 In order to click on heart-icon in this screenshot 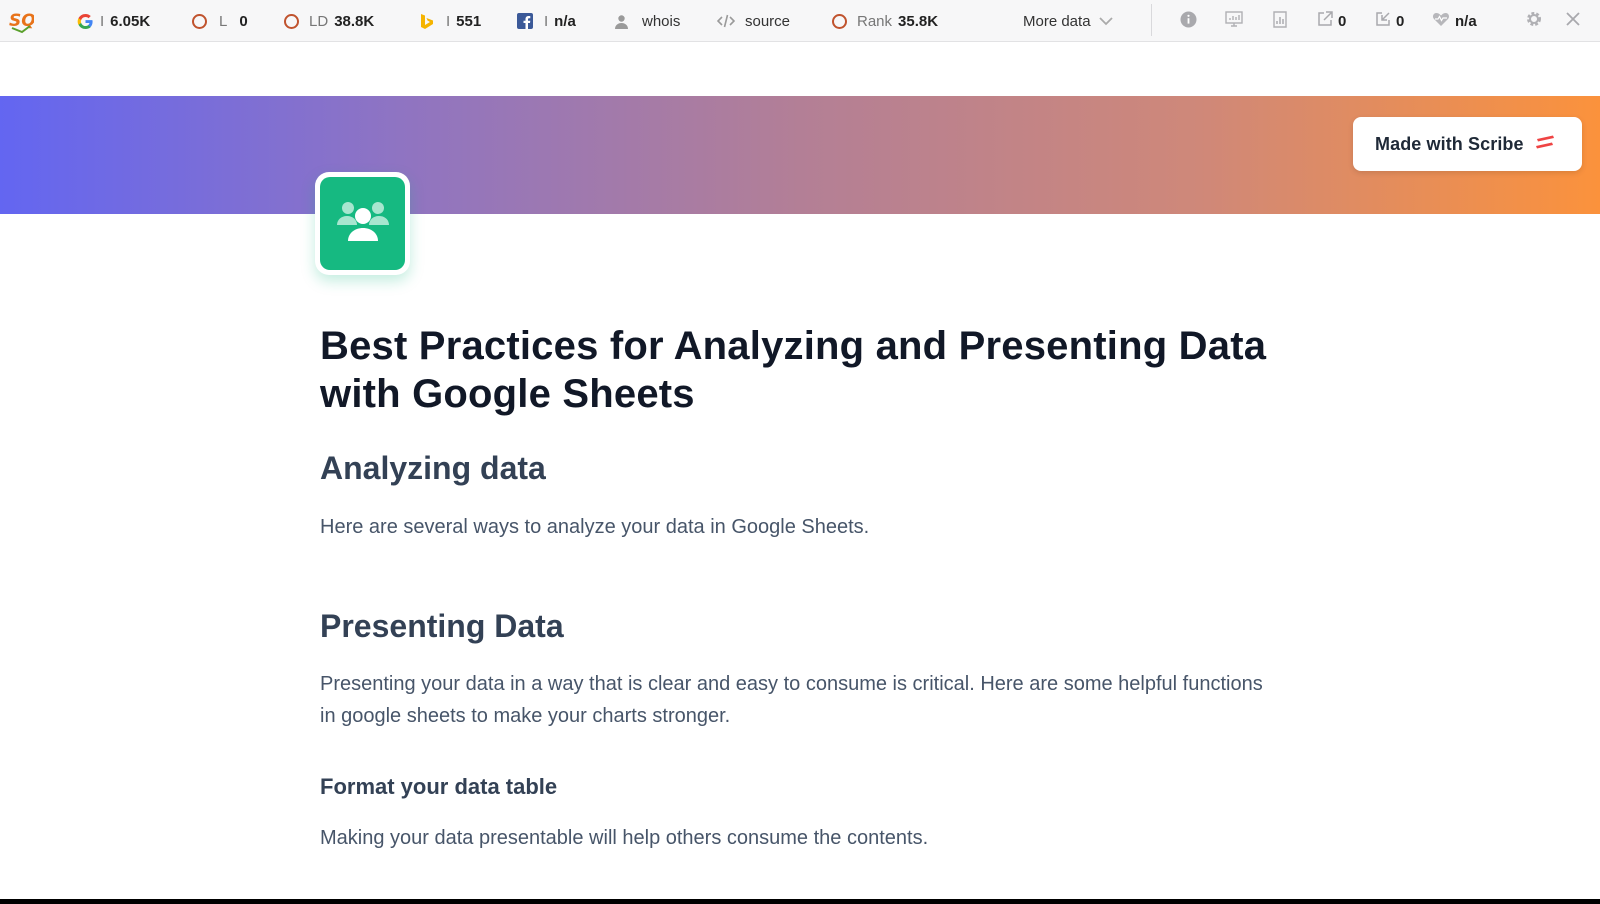, I will do `click(1441, 21)`.